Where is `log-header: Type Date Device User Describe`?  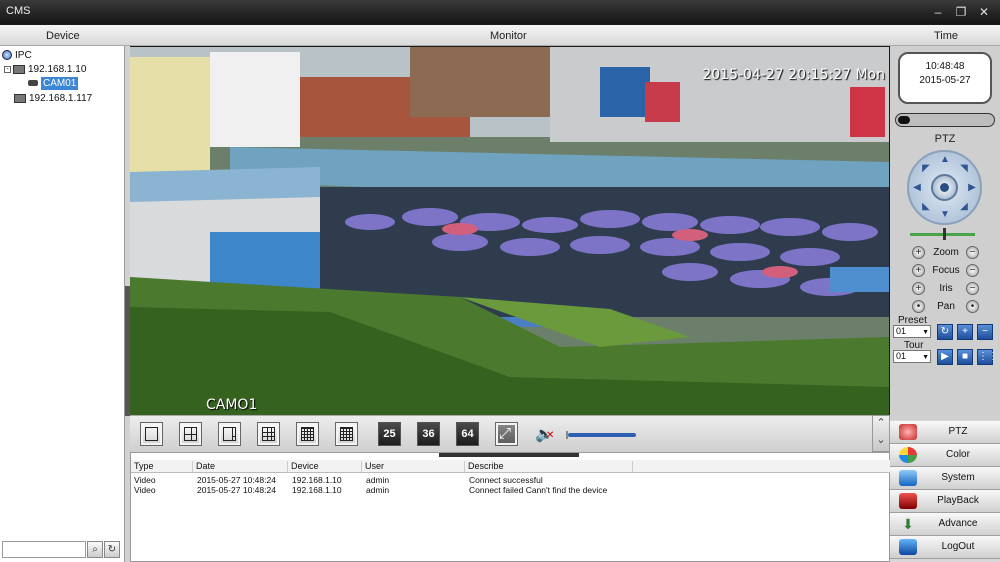
log-header: Type Date Device User Describe is located at coordinates (511, 466).